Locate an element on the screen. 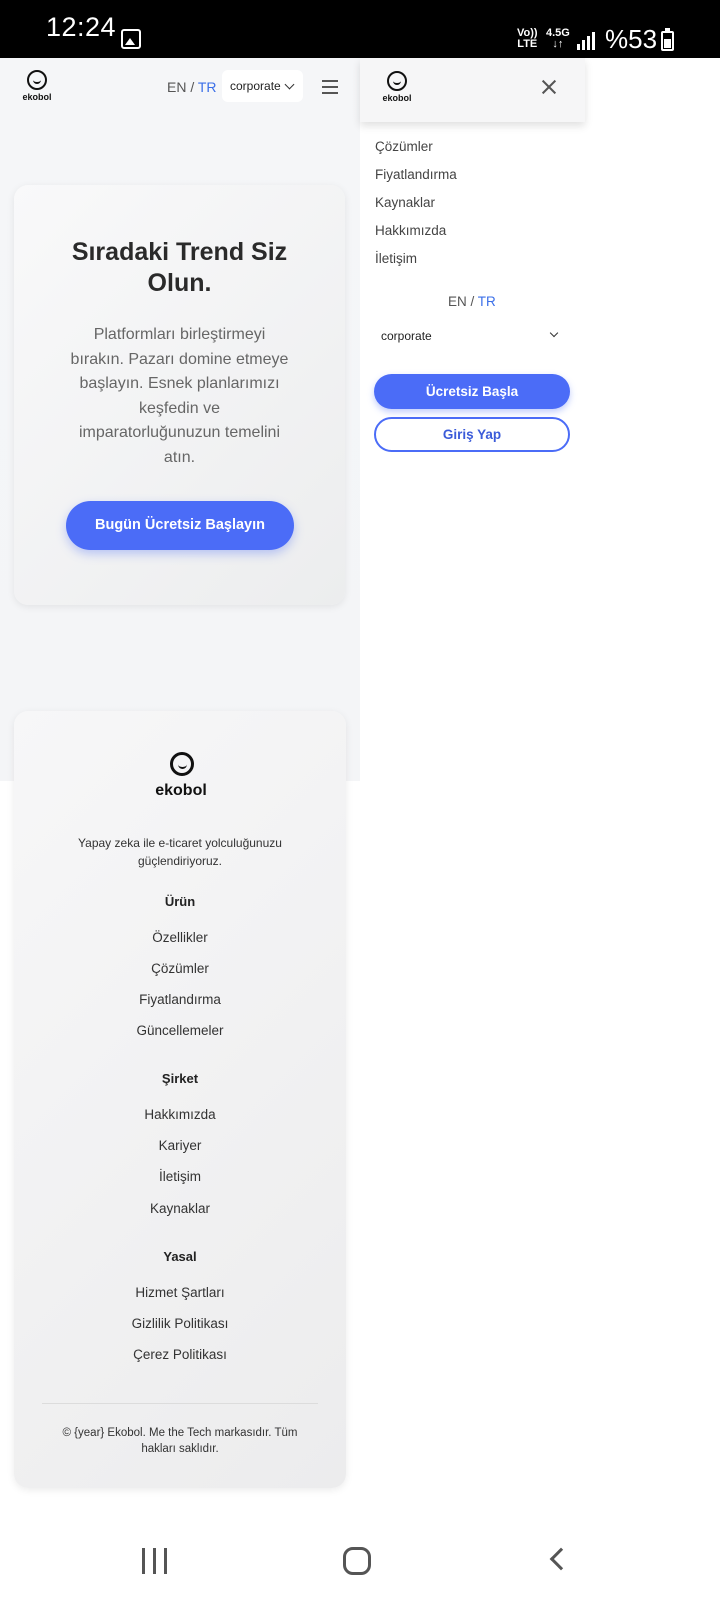  drawer-item-solutions: Çözümler is located at coordinates (404, 146).